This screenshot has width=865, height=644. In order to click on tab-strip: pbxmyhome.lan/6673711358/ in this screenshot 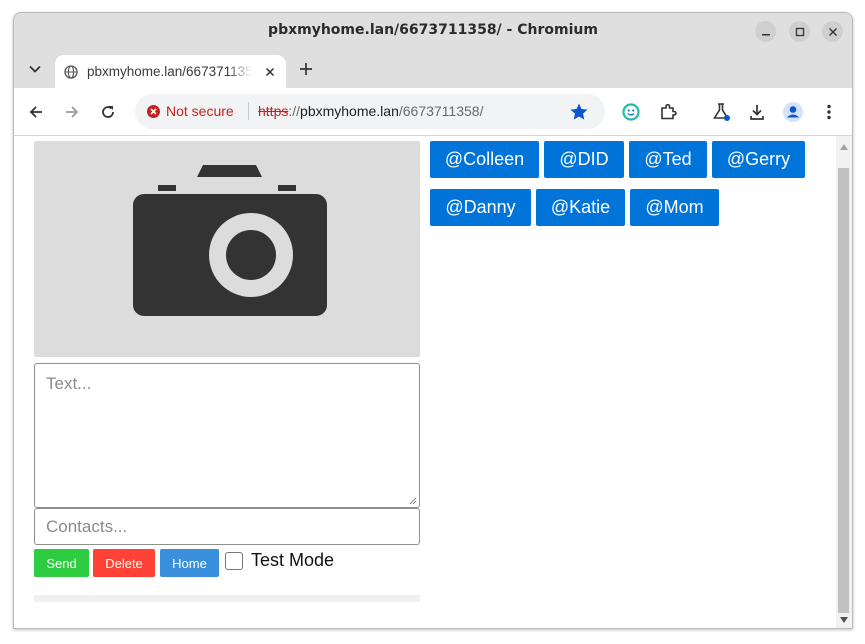, I will do `click(433, 69)`.